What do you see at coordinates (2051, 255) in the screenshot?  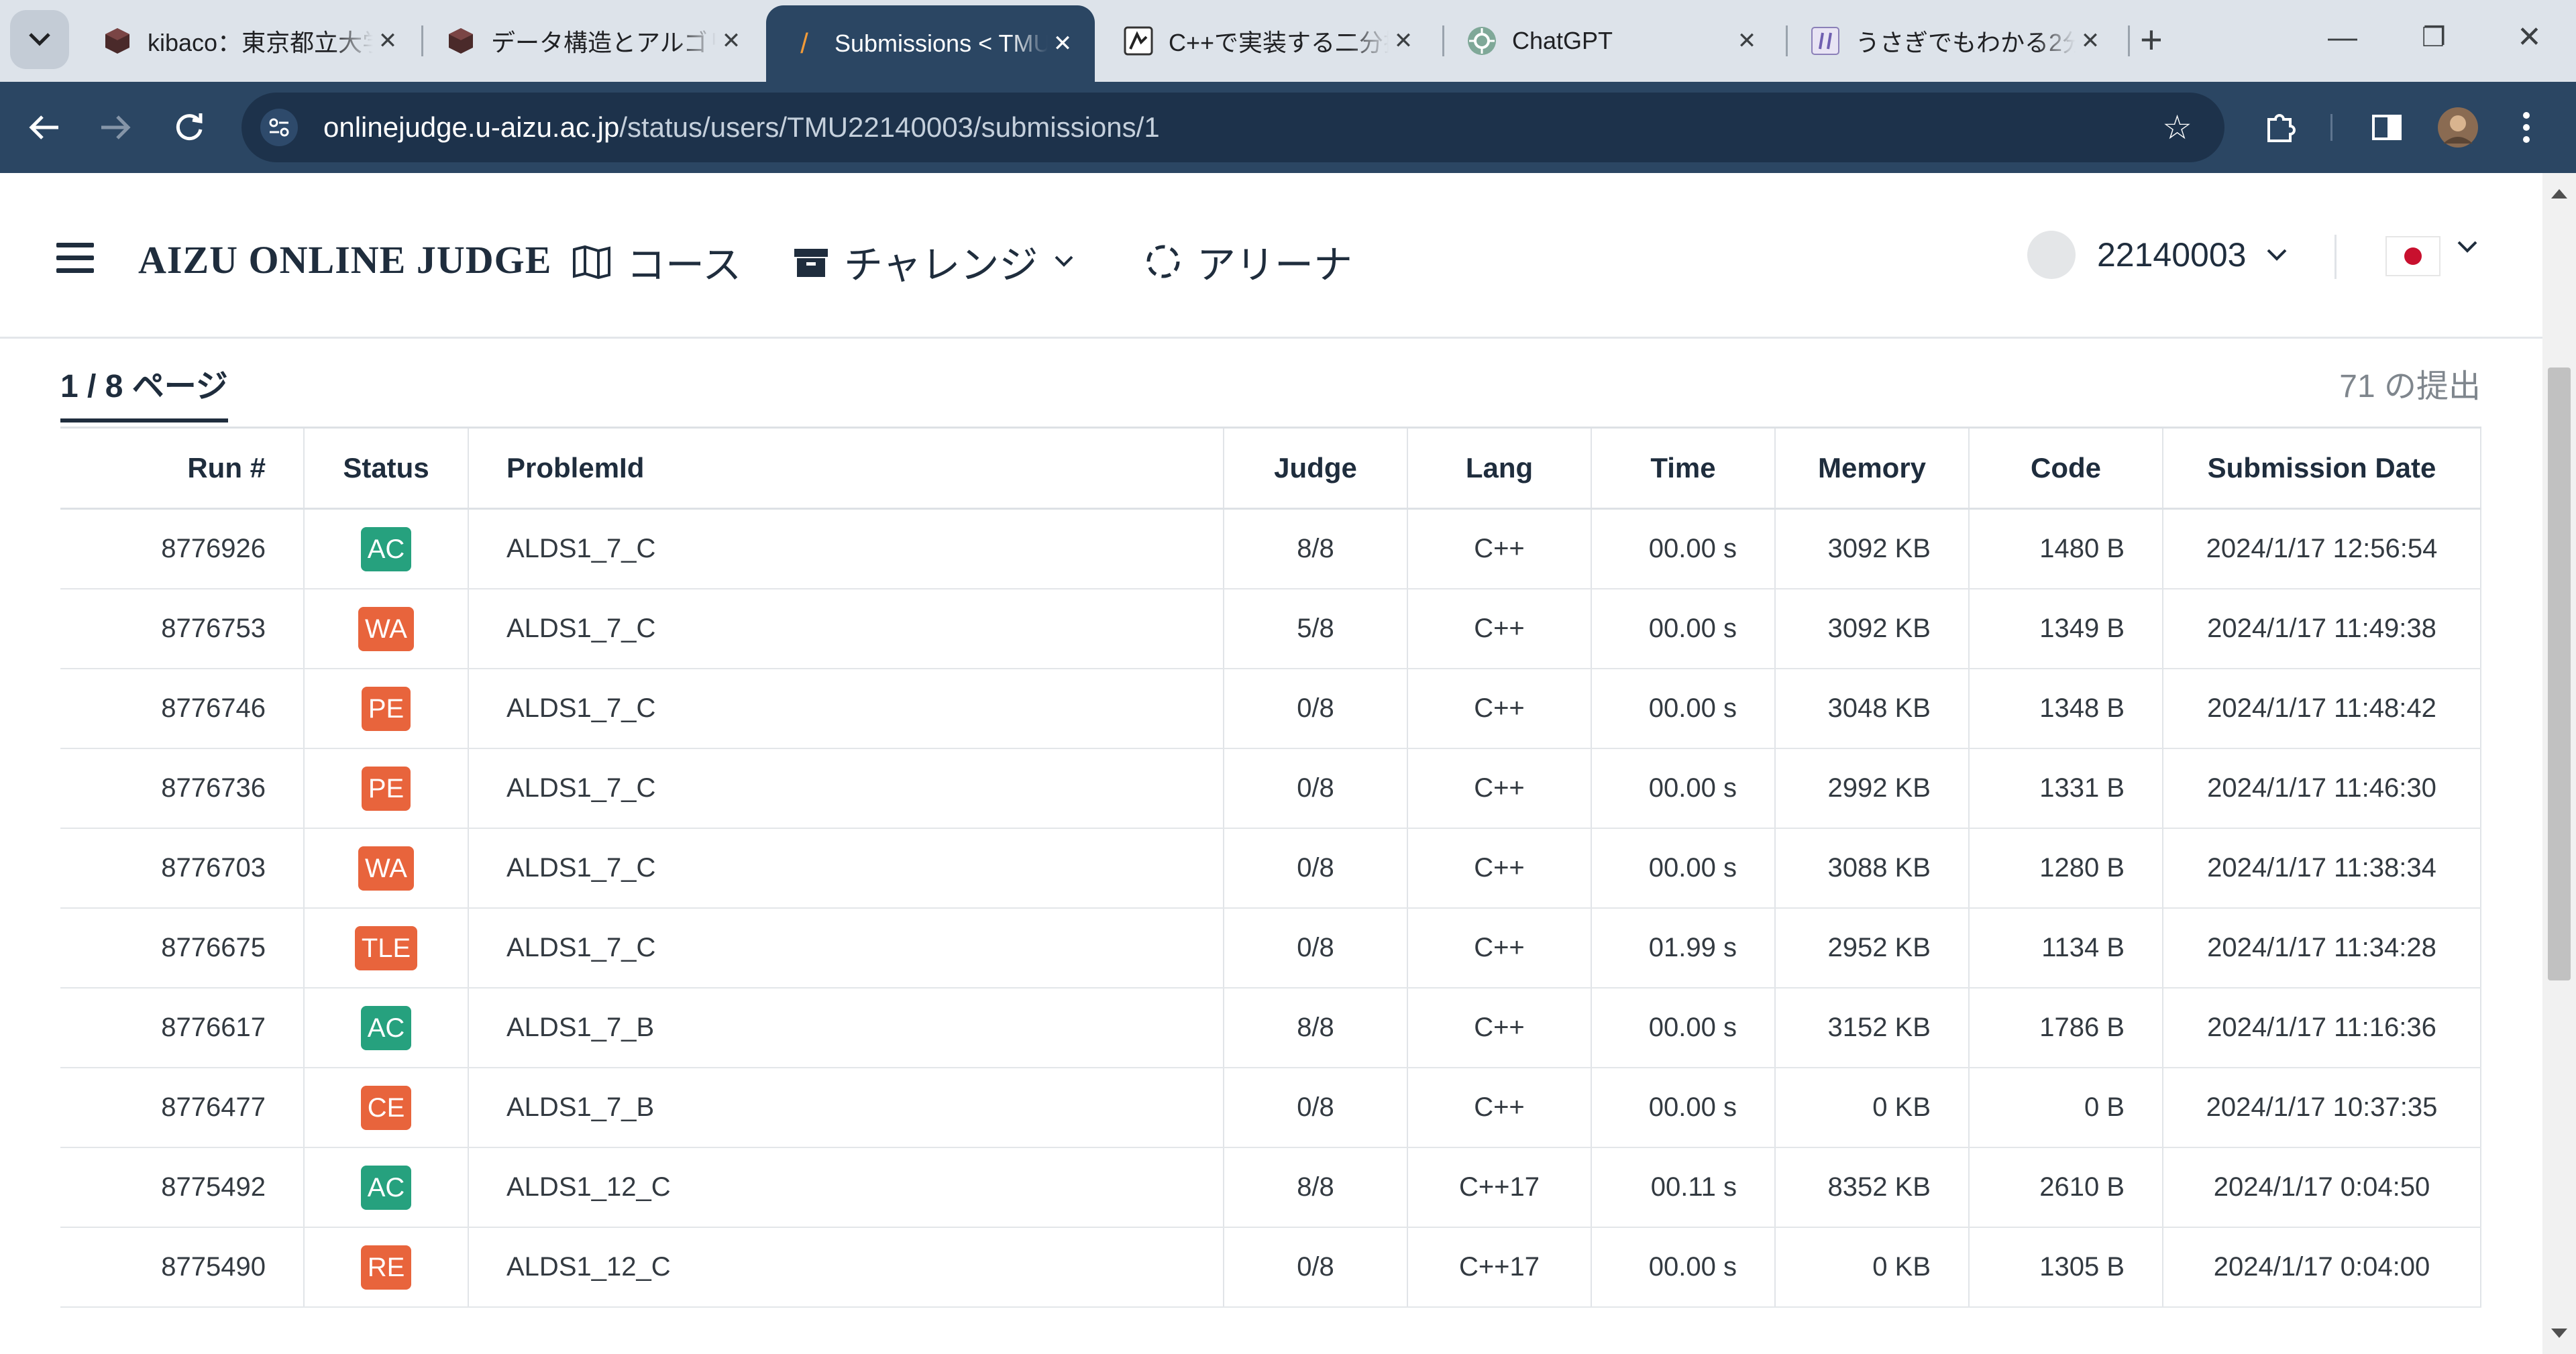 I see `user-avatar` at bounding box center [2051, 255].